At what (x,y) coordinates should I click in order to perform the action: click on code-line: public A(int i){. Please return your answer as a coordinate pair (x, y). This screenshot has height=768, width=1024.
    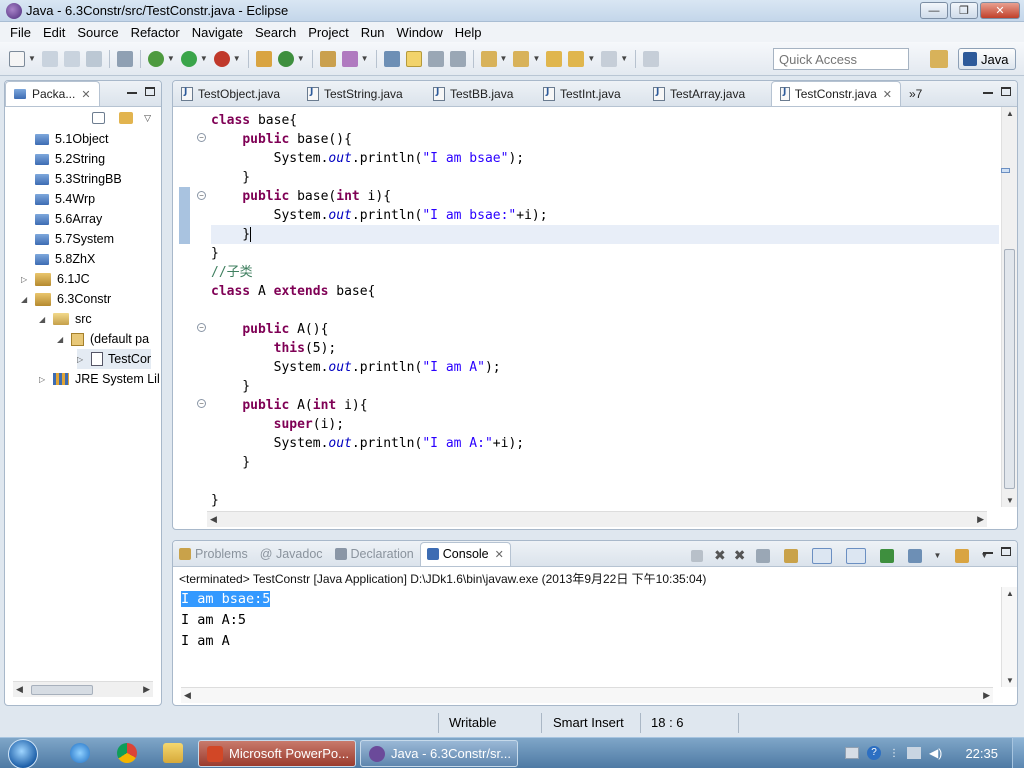
    Looking at the image, I should click on (289, 405).